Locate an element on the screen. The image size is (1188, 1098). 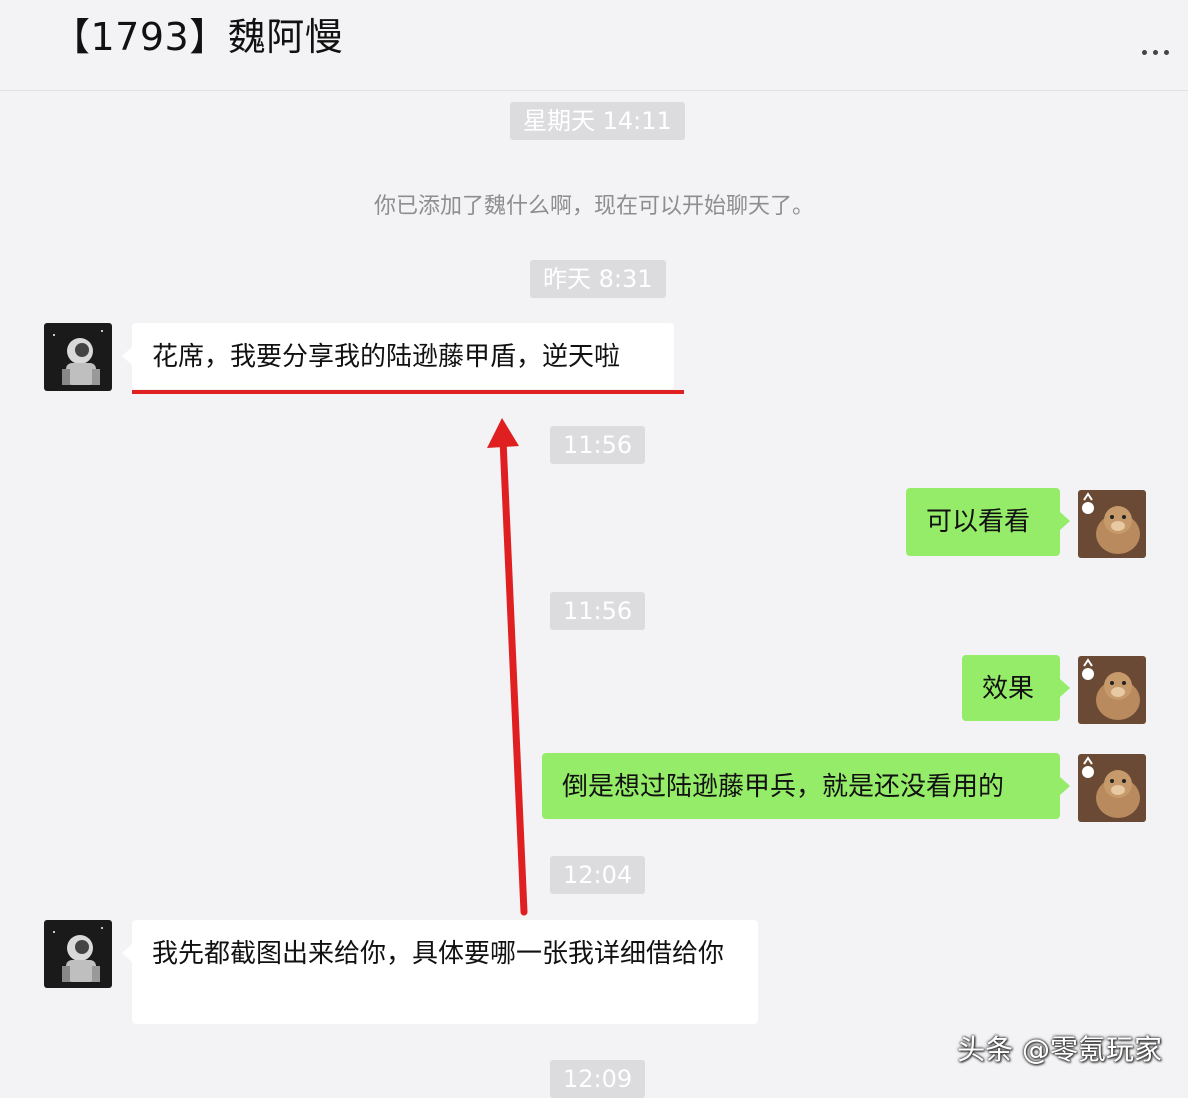
message-bubble-received: 花席，我要分享我的陆逊藤甲盾，逆天啦 is located at coordinates (398, 356).